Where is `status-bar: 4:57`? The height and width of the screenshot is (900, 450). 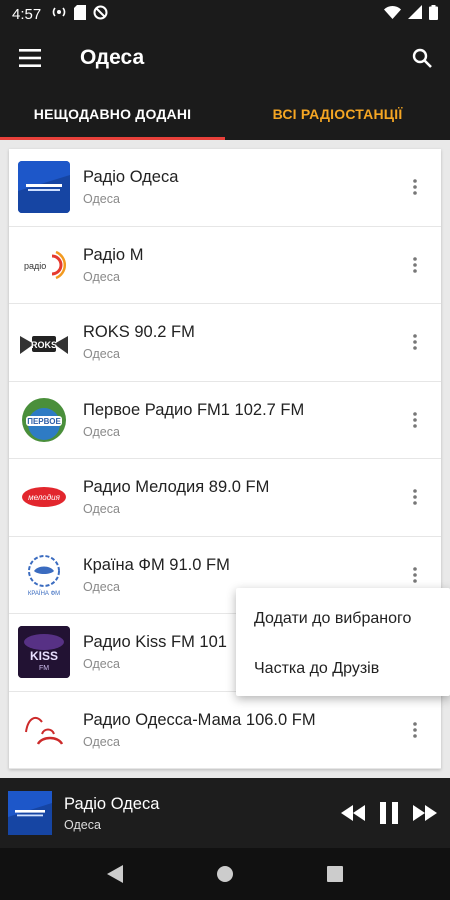
status-bar: 4:57 is located at coordinates (225, 14).